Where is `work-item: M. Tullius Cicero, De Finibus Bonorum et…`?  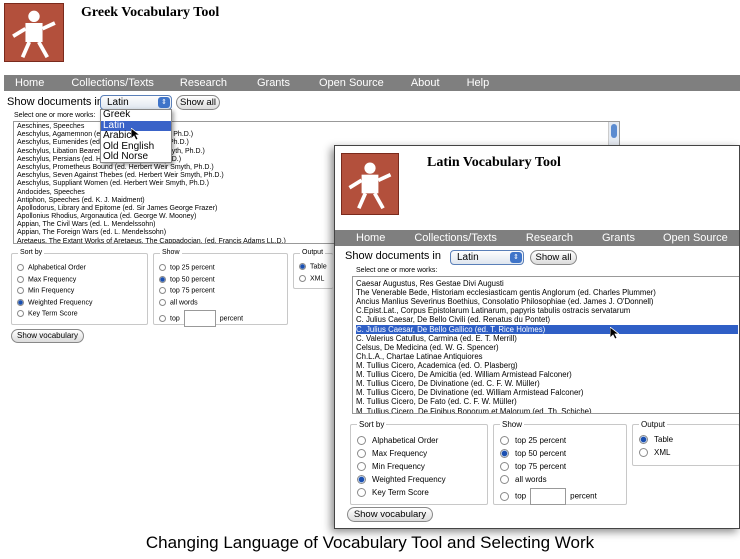
work-item: M. Tullius Cicero, De Finibus Bonorum et… is located at coordinates (547, 410).